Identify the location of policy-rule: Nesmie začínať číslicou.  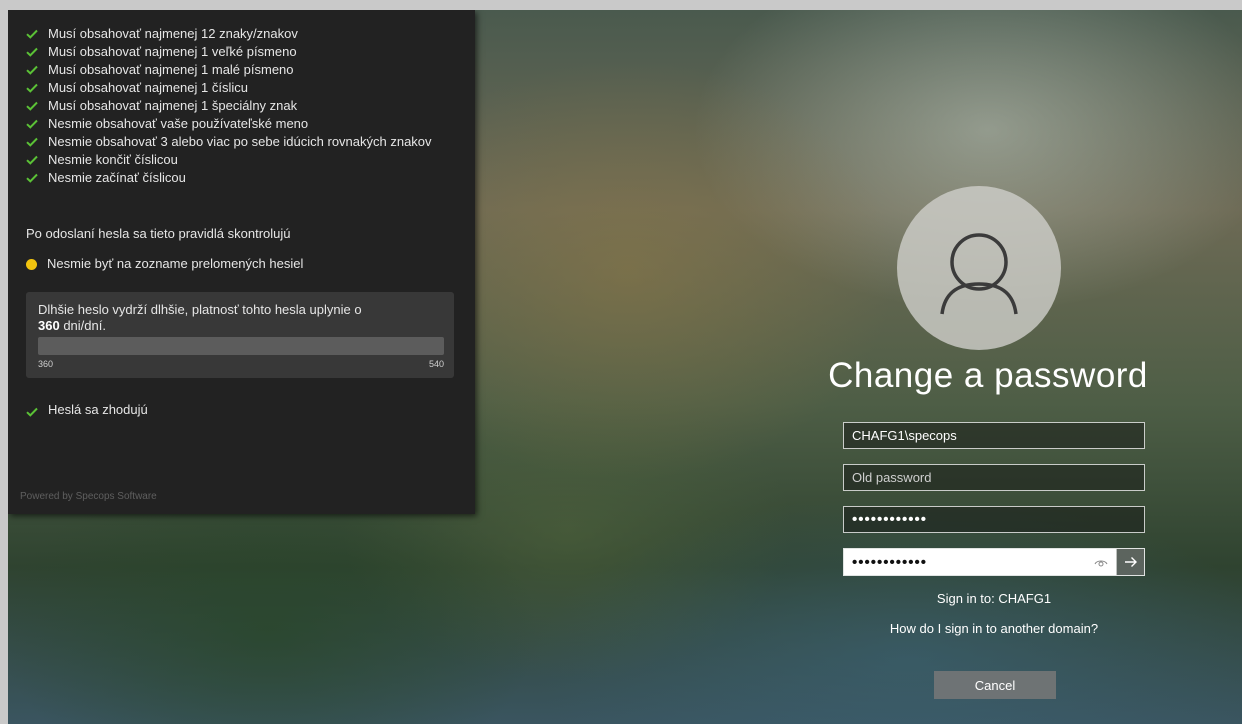
(241, 178).